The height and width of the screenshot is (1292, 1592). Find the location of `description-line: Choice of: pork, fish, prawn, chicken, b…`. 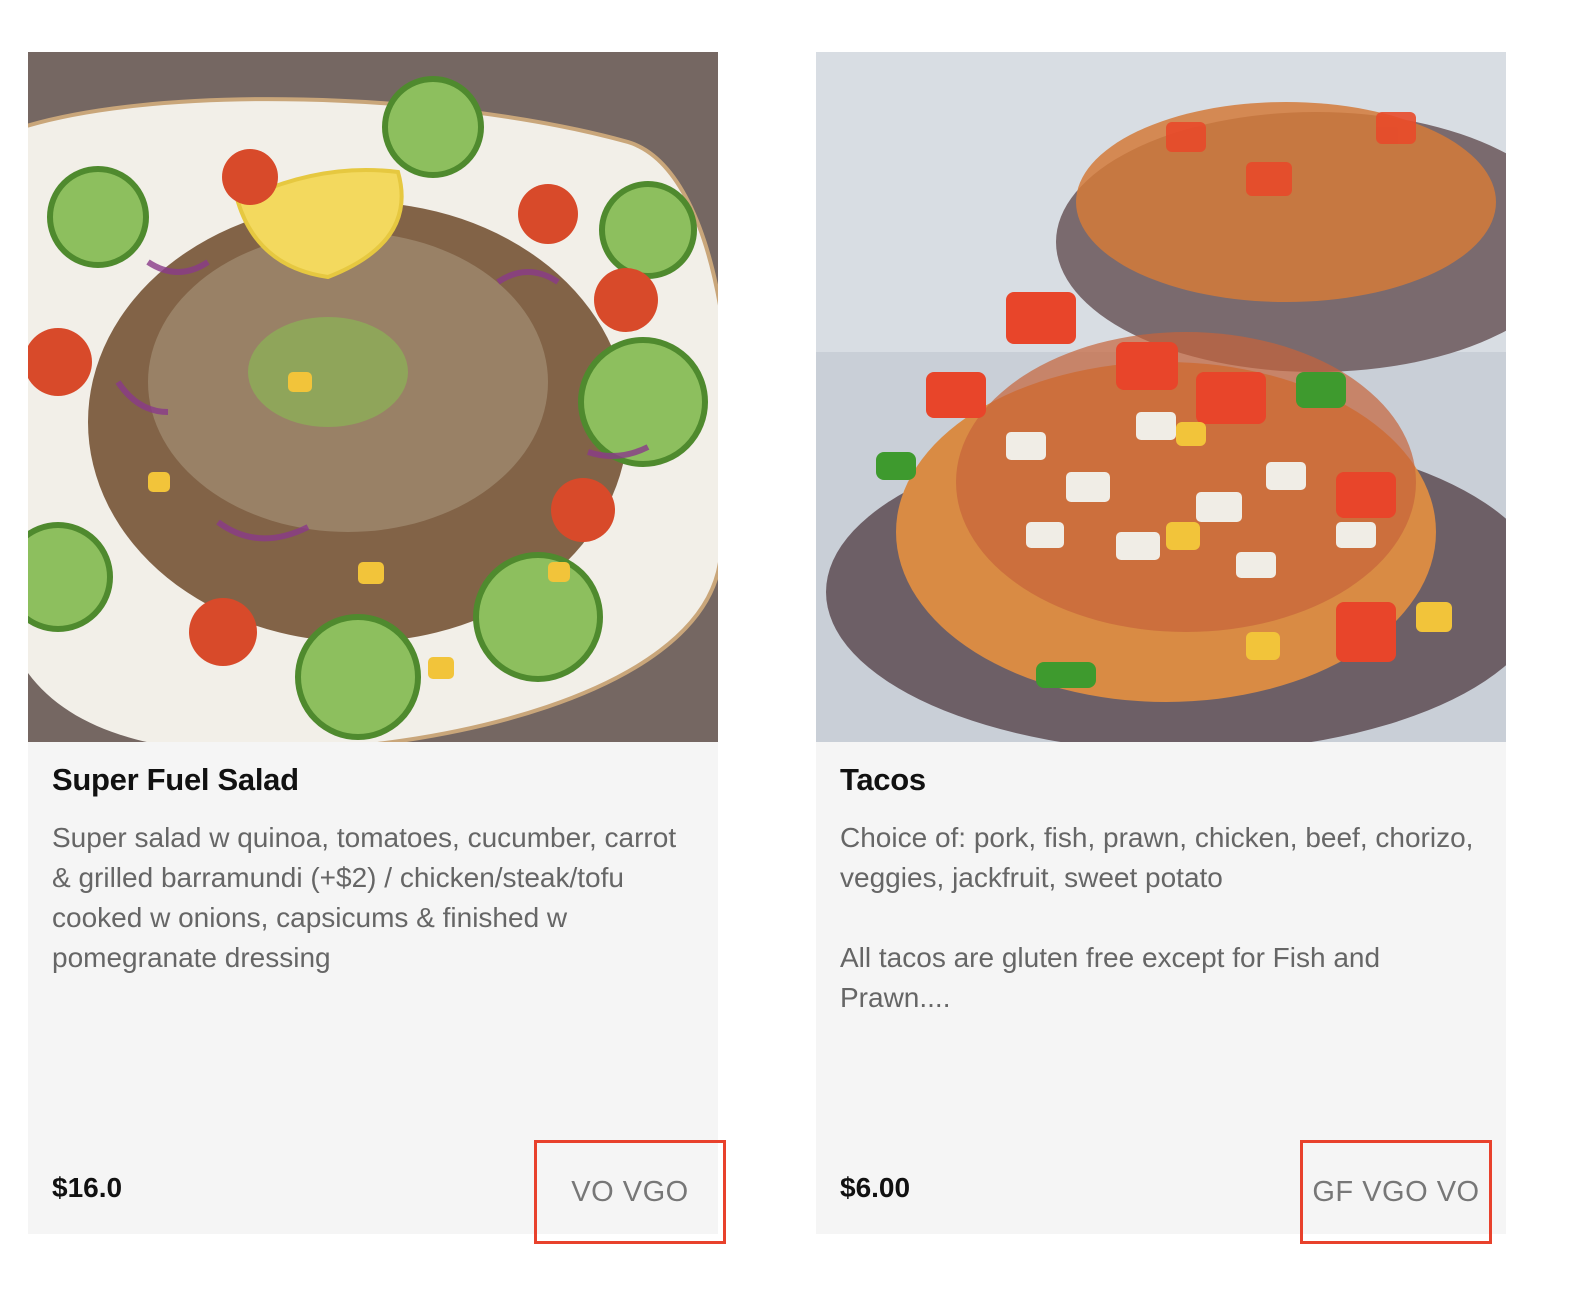

description-line: Choice of: pork, fish, prawn, chicken, b… is located at coordinates (1157, 857).